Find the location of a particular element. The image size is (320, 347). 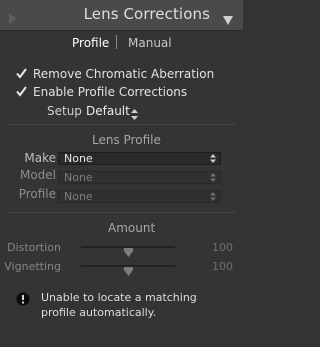

make-select-value: None is located at coordinates (78, 158).